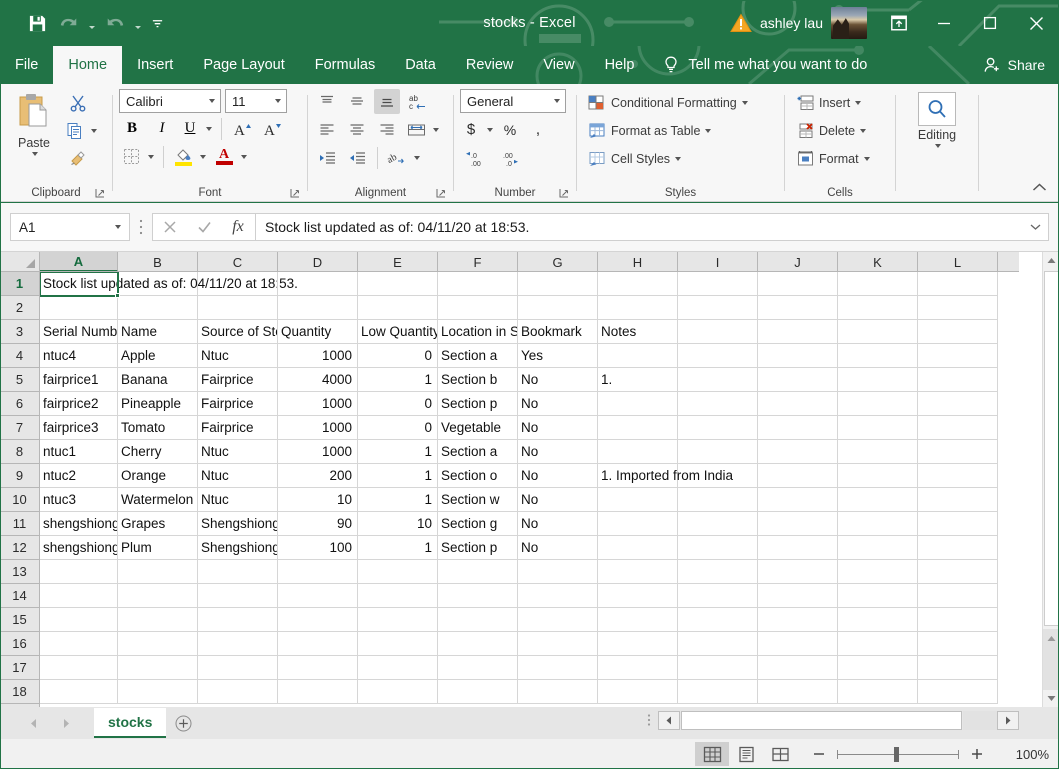 The width and height of the screenshot is (1059, 769). Describe the element at coordinates (878, 380) in the screenshot. I see `cell-K5` at that location.